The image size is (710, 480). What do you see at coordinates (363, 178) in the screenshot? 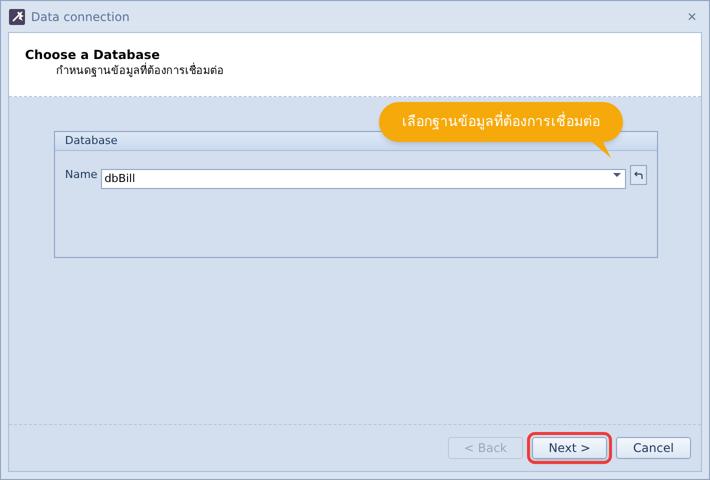
I see `database-field: dbBill` at bounding box center [363, 178].